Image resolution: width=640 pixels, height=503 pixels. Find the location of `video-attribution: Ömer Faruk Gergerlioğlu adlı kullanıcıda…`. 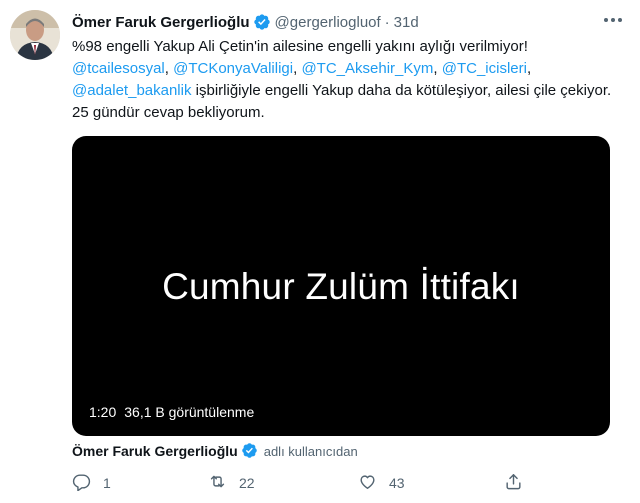

video-attribution: Ömer Faruk Gergerlioğlu adlı kullanıcıda… is located at coordinates (215, 451).